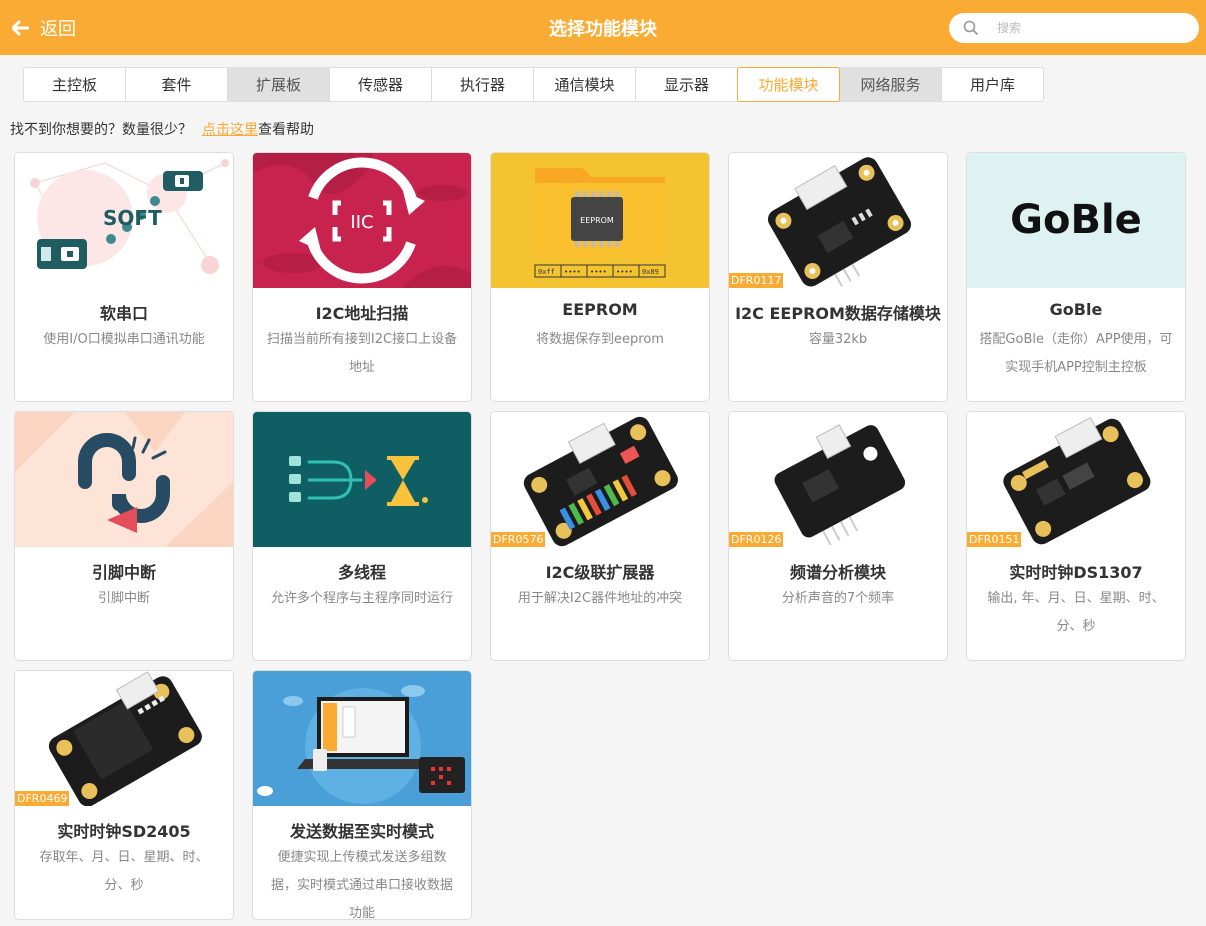 The height and width of the screenshot is (926, 1206). What do you see at coordinates (992, 84) in the screenshot?
I see `tab-9: 用户库` at bounding box center [992, 84].